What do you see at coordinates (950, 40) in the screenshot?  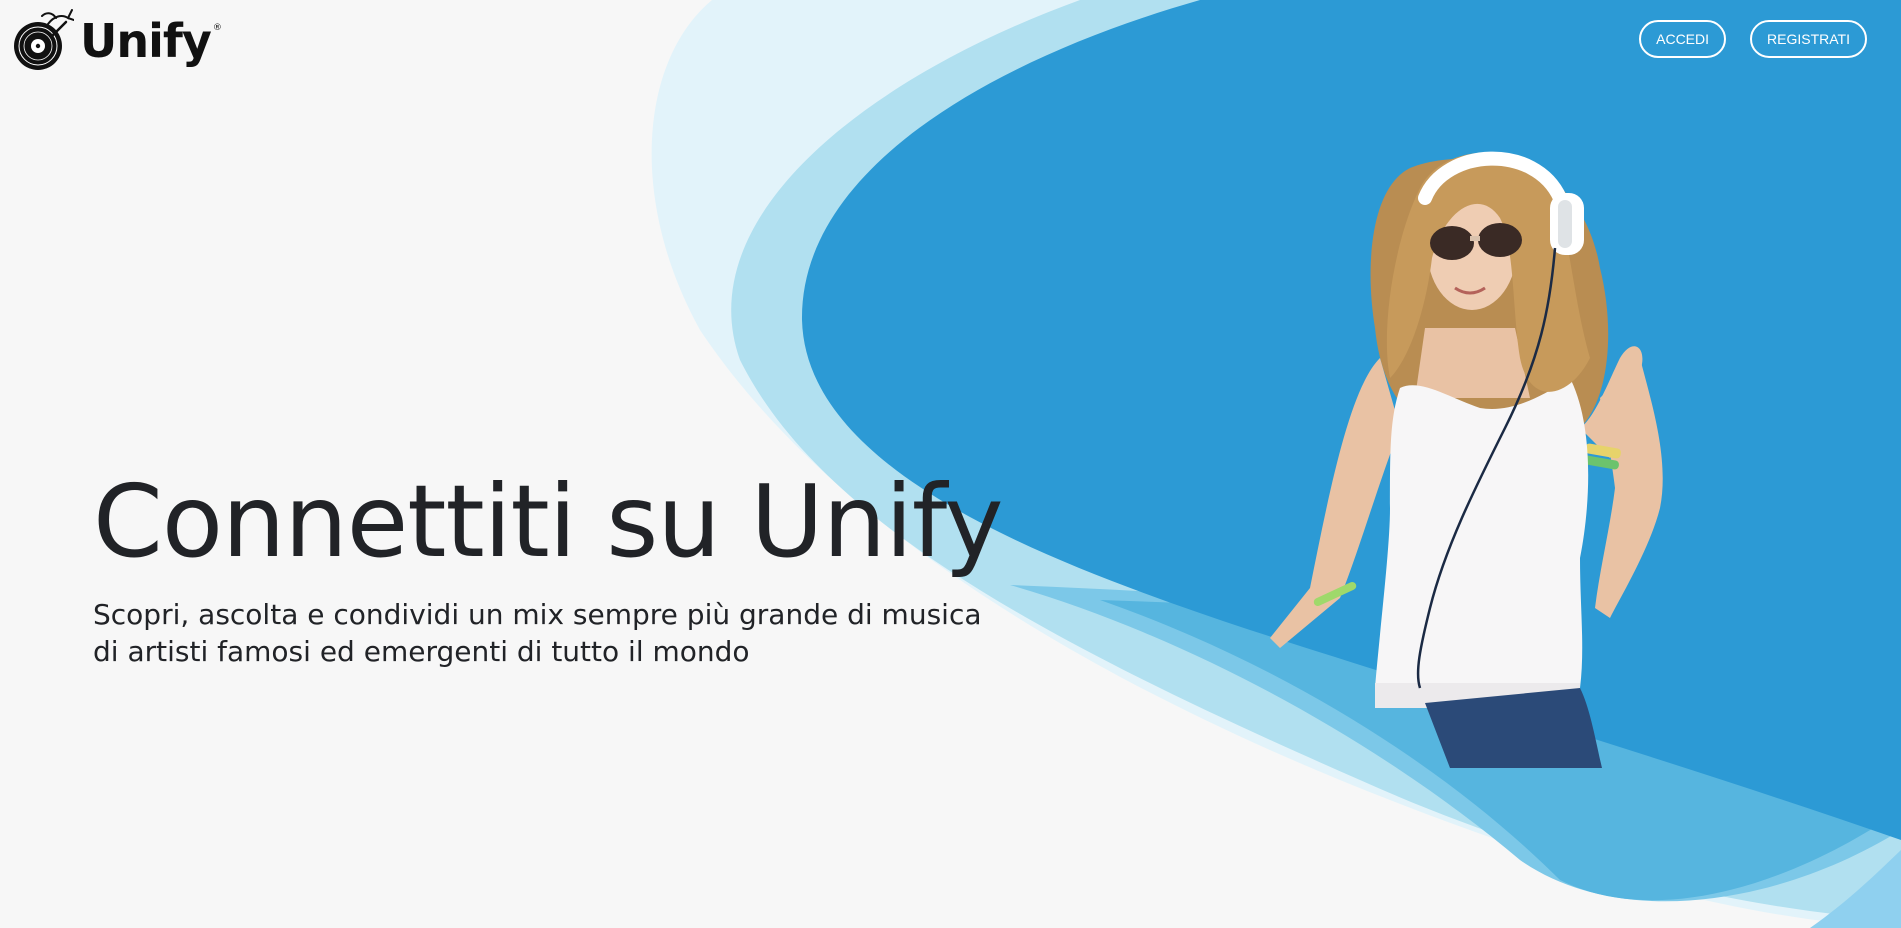 I see `site-header: Unify ® ACCEDI REGISTRATI` at bounding box center [950, 40].